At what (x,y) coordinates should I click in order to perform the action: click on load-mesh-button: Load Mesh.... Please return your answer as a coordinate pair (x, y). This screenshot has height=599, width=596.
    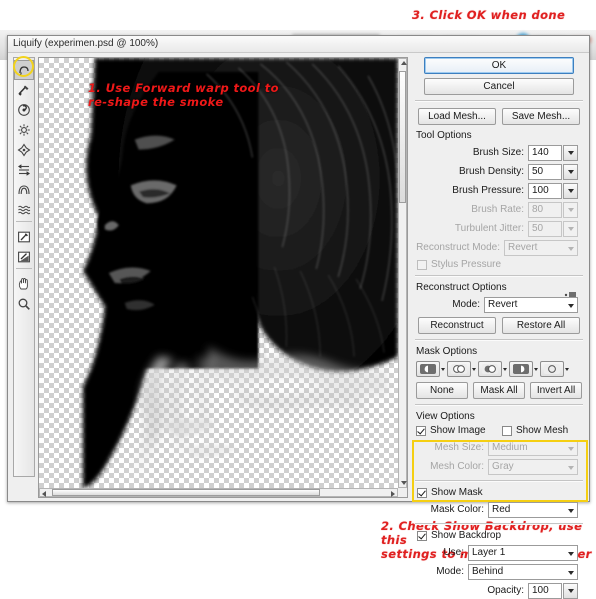
    Looking at the image, I should click on (457, 116).